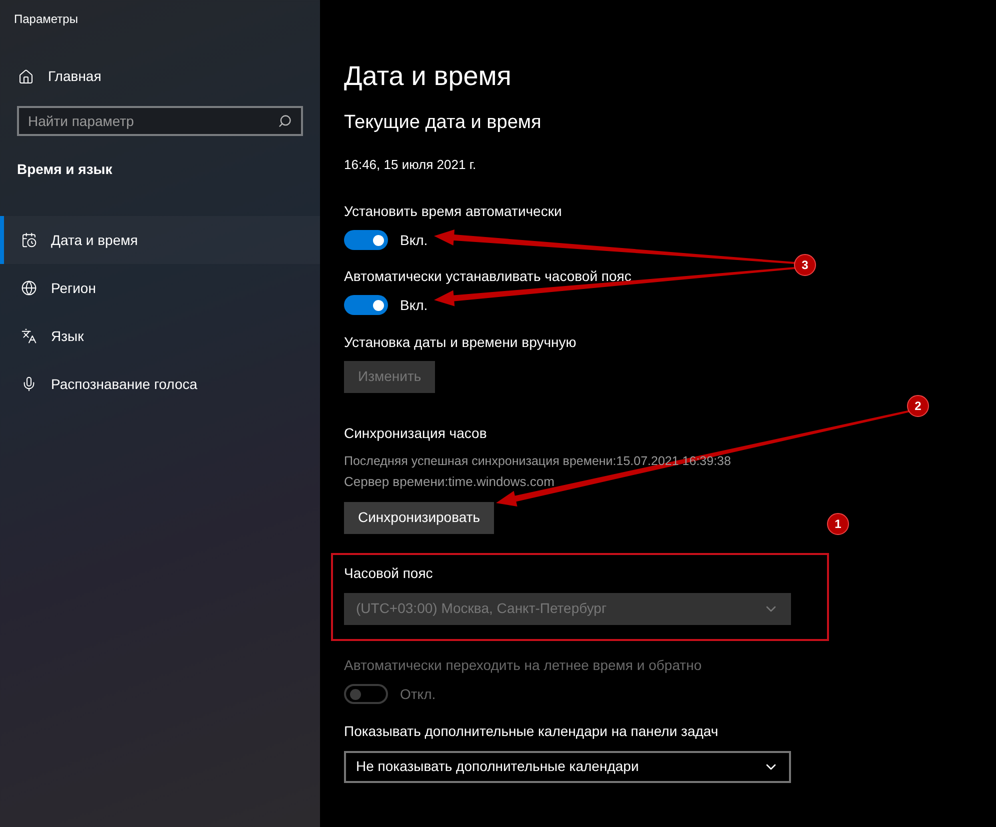 This screenshot has width=996, height=827. Describe the element at coordinates (46, 19) in the screenshot. I see `window-title: Параметры` at that location.